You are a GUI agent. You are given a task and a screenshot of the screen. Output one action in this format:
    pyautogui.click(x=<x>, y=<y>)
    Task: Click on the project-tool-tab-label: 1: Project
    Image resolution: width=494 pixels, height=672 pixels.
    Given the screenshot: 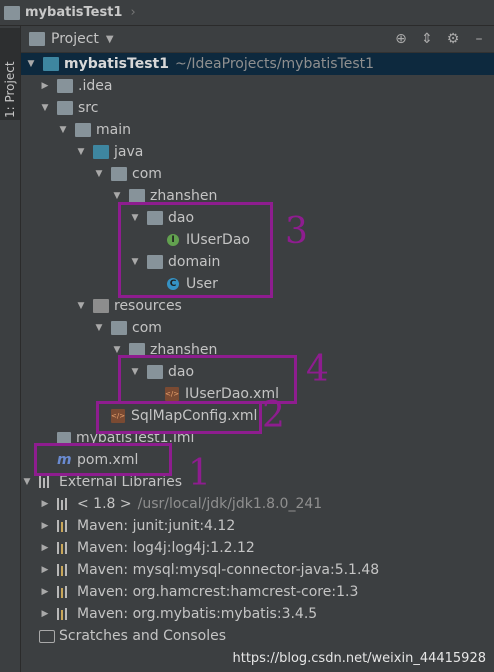 What is the action you would take?
    pyautogui.click(x=10, y=89)
    